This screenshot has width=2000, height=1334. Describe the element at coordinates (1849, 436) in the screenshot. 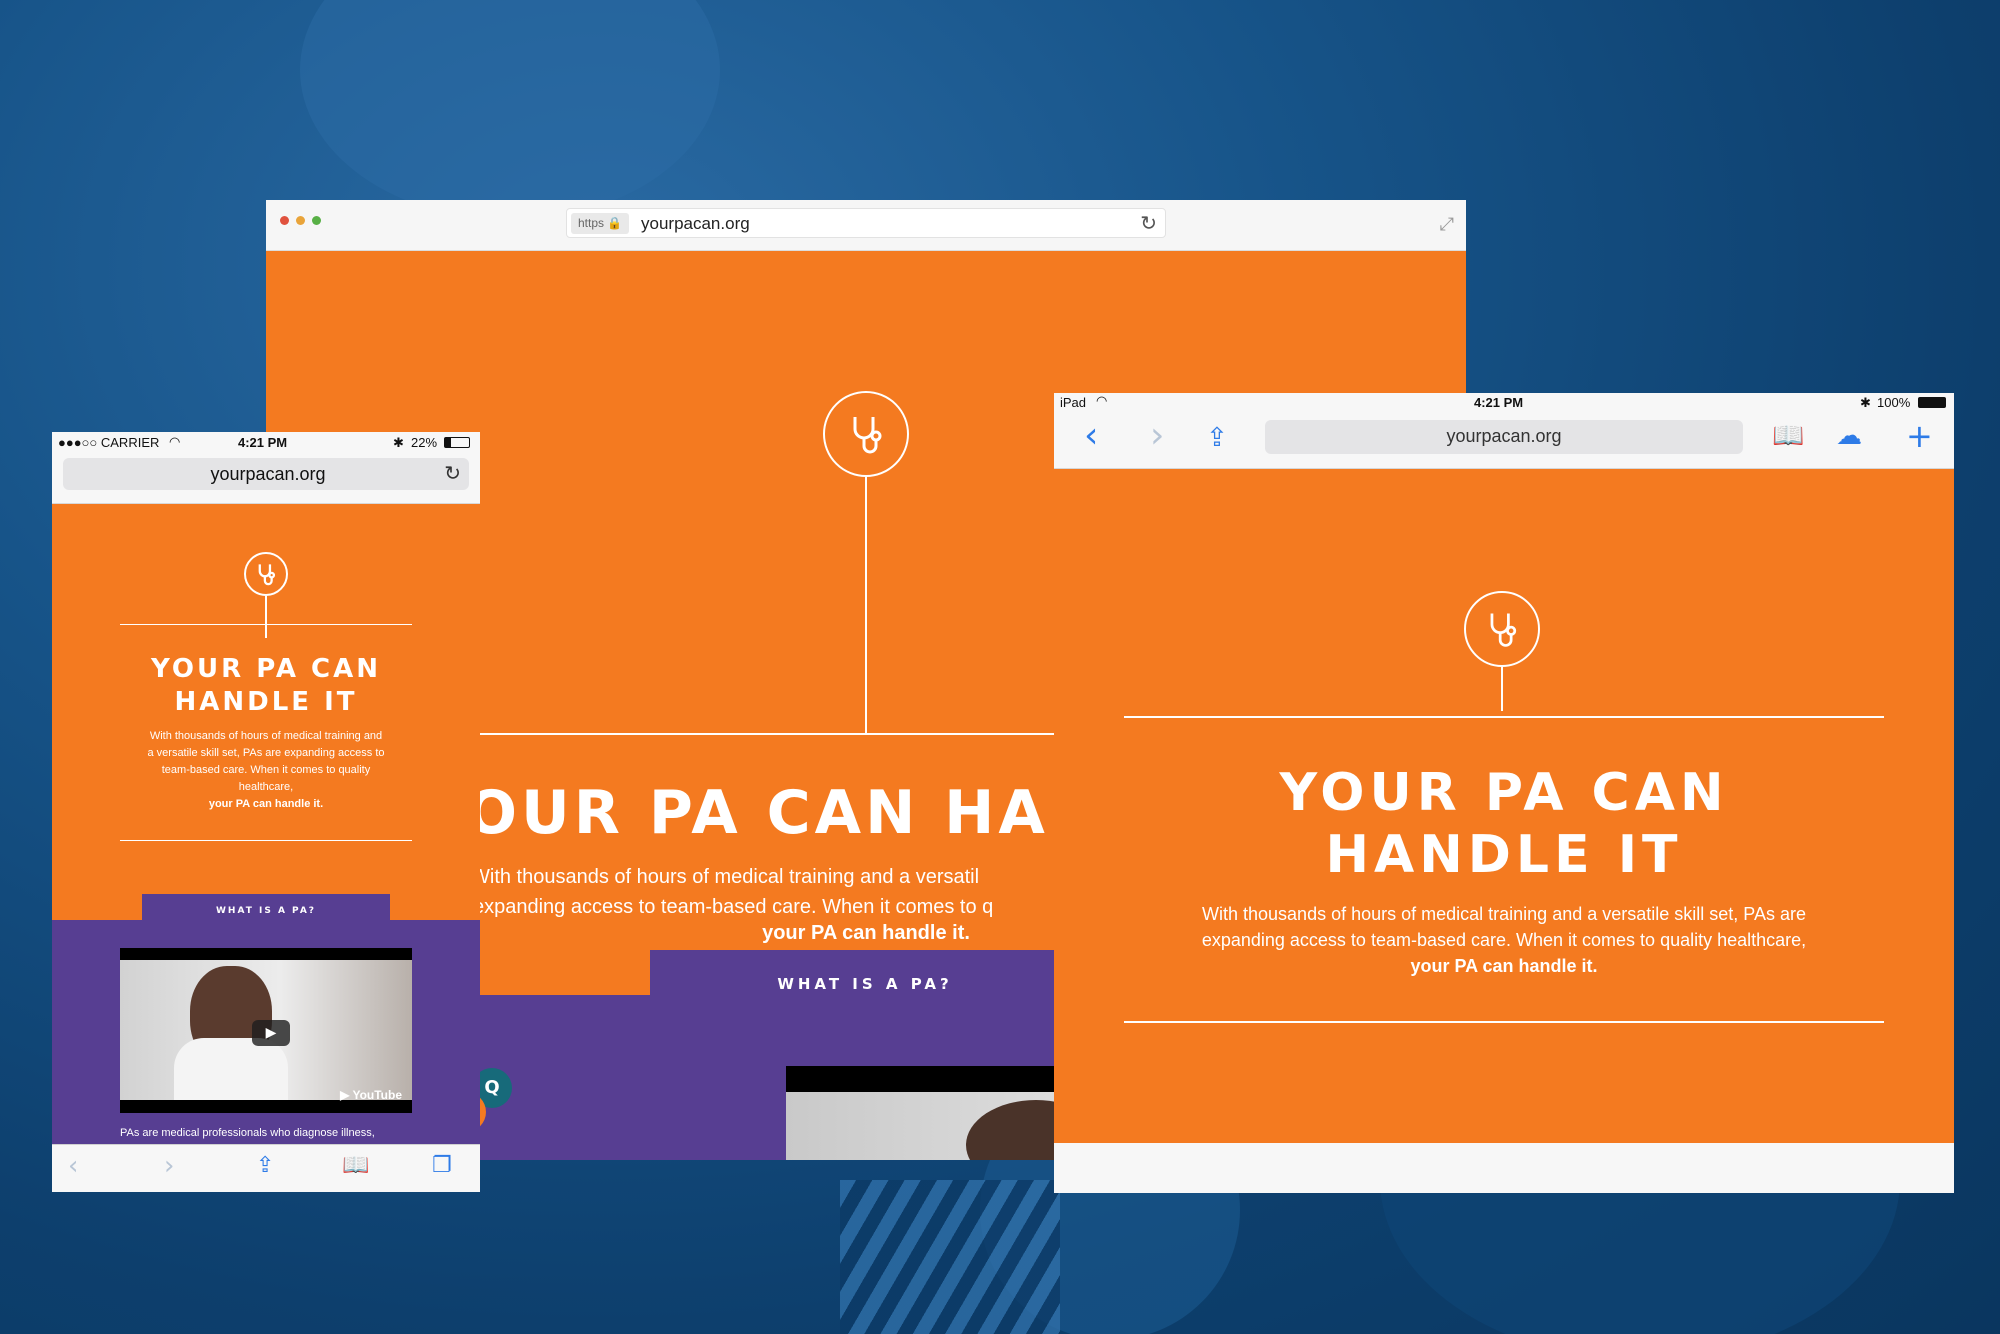

I see `icloud-tabs-icon: ☁` at that location.